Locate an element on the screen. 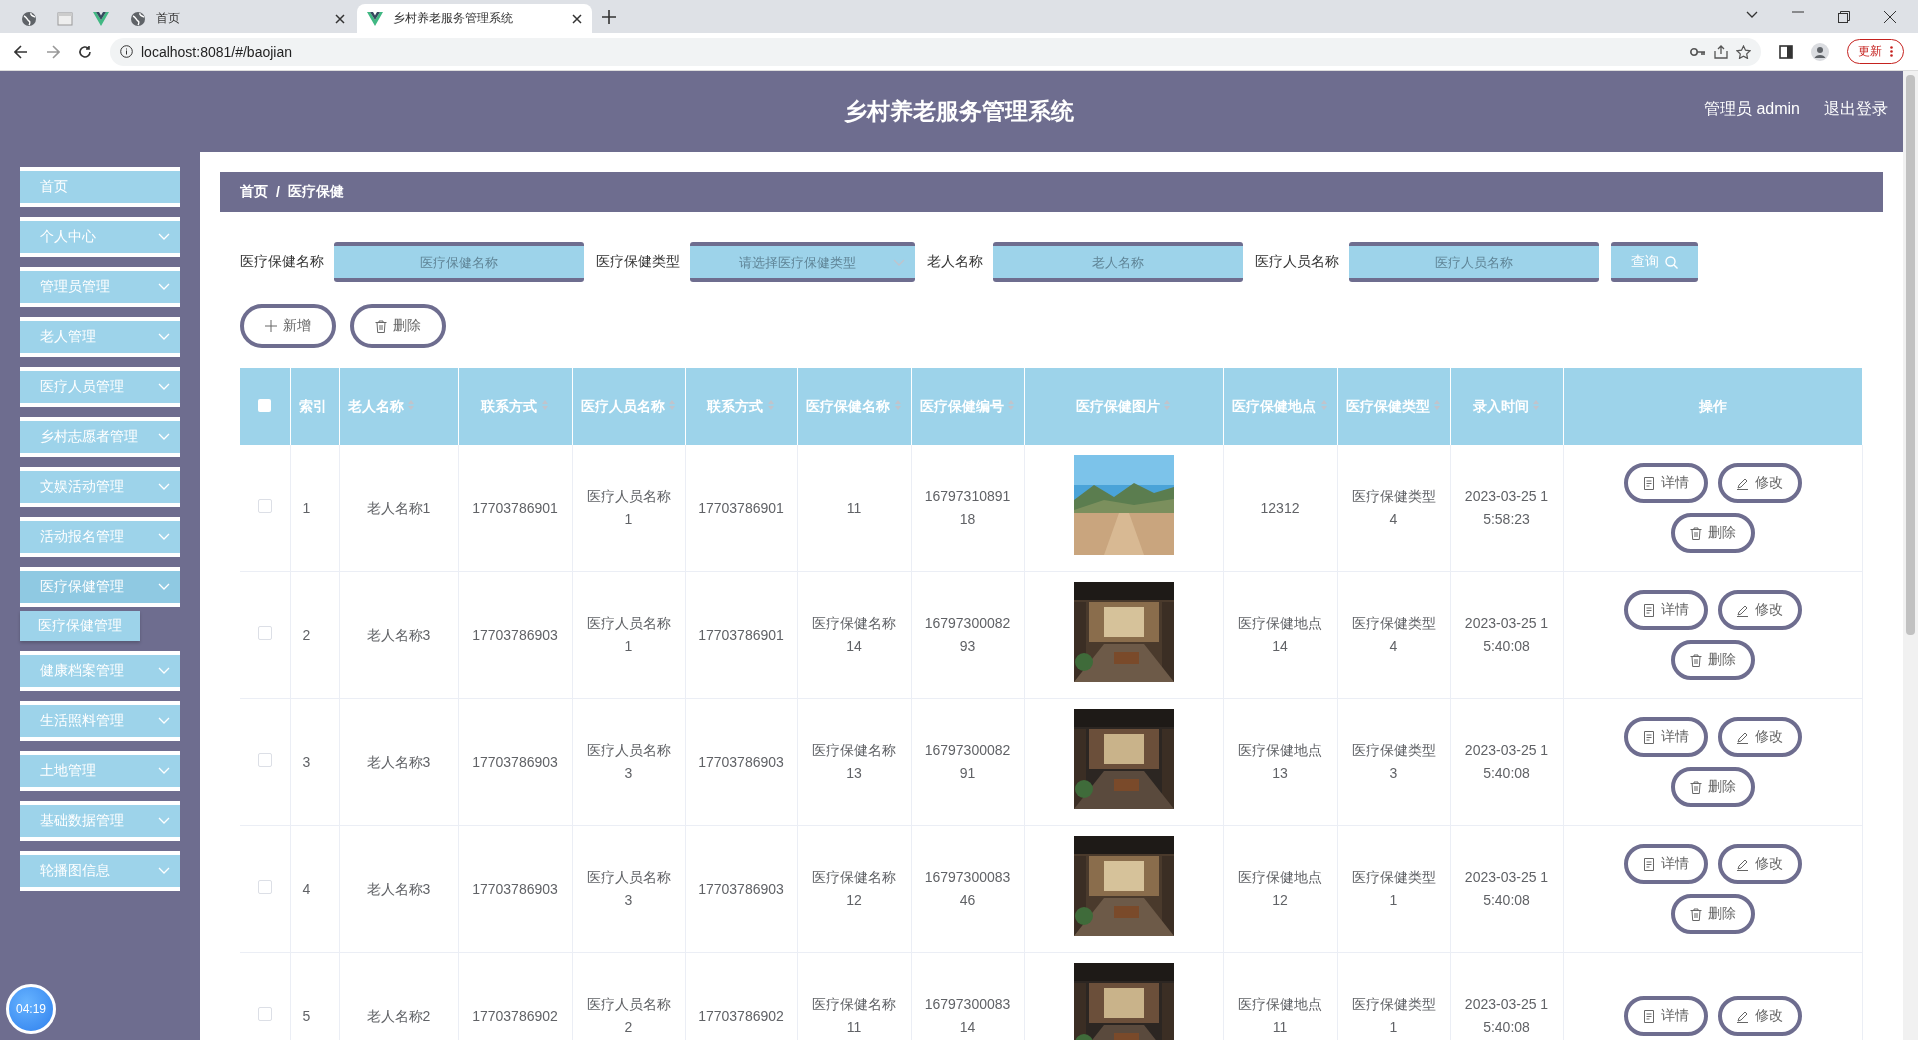 The width and height of the screenshot is (1918, 1040). search-field: 医疗保健名称 is located at coordinates (459, 262).